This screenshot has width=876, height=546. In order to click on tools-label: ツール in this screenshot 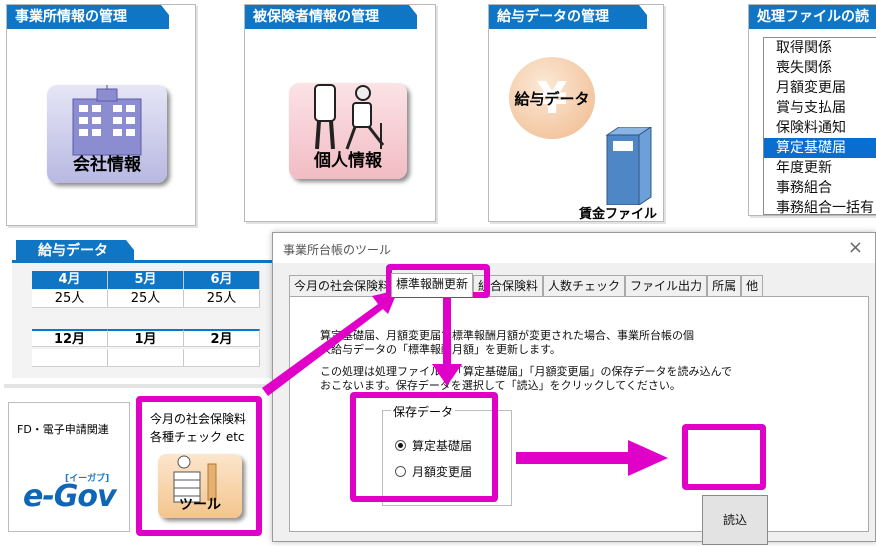, I will do `click(200, 505)`.